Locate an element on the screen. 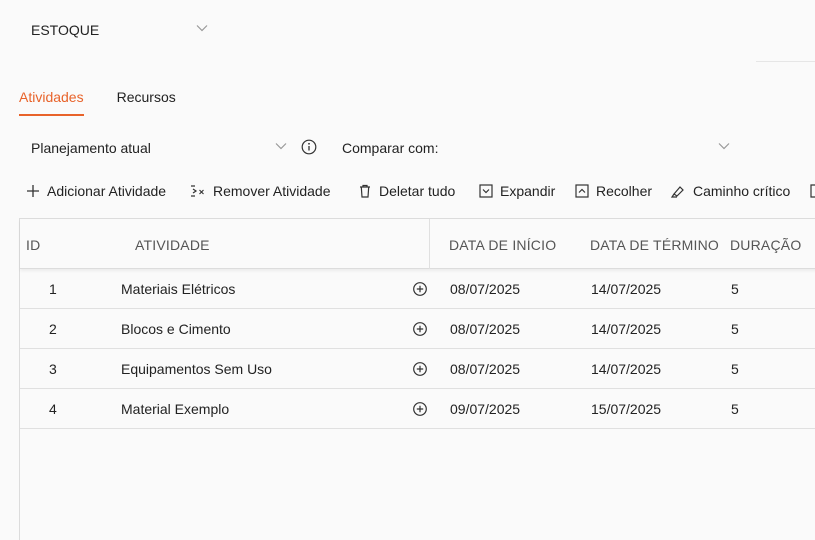 This screenshot has height=540, width=815. more-toolbar-button is located at coordinates (812, 191).